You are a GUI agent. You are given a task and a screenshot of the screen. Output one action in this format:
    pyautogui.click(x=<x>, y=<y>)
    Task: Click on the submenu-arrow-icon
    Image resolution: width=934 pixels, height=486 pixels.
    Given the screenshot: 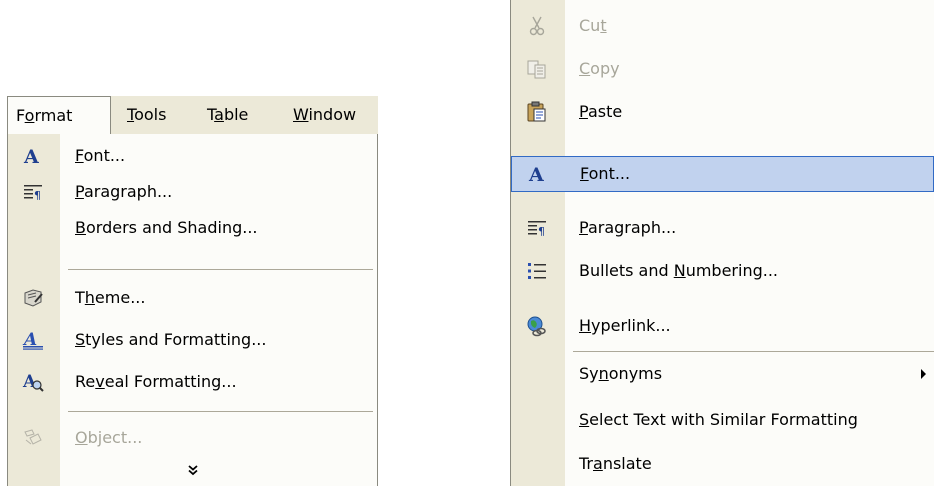 What is the action you would take?
    pyautogui.click(x=923, y=374)
    